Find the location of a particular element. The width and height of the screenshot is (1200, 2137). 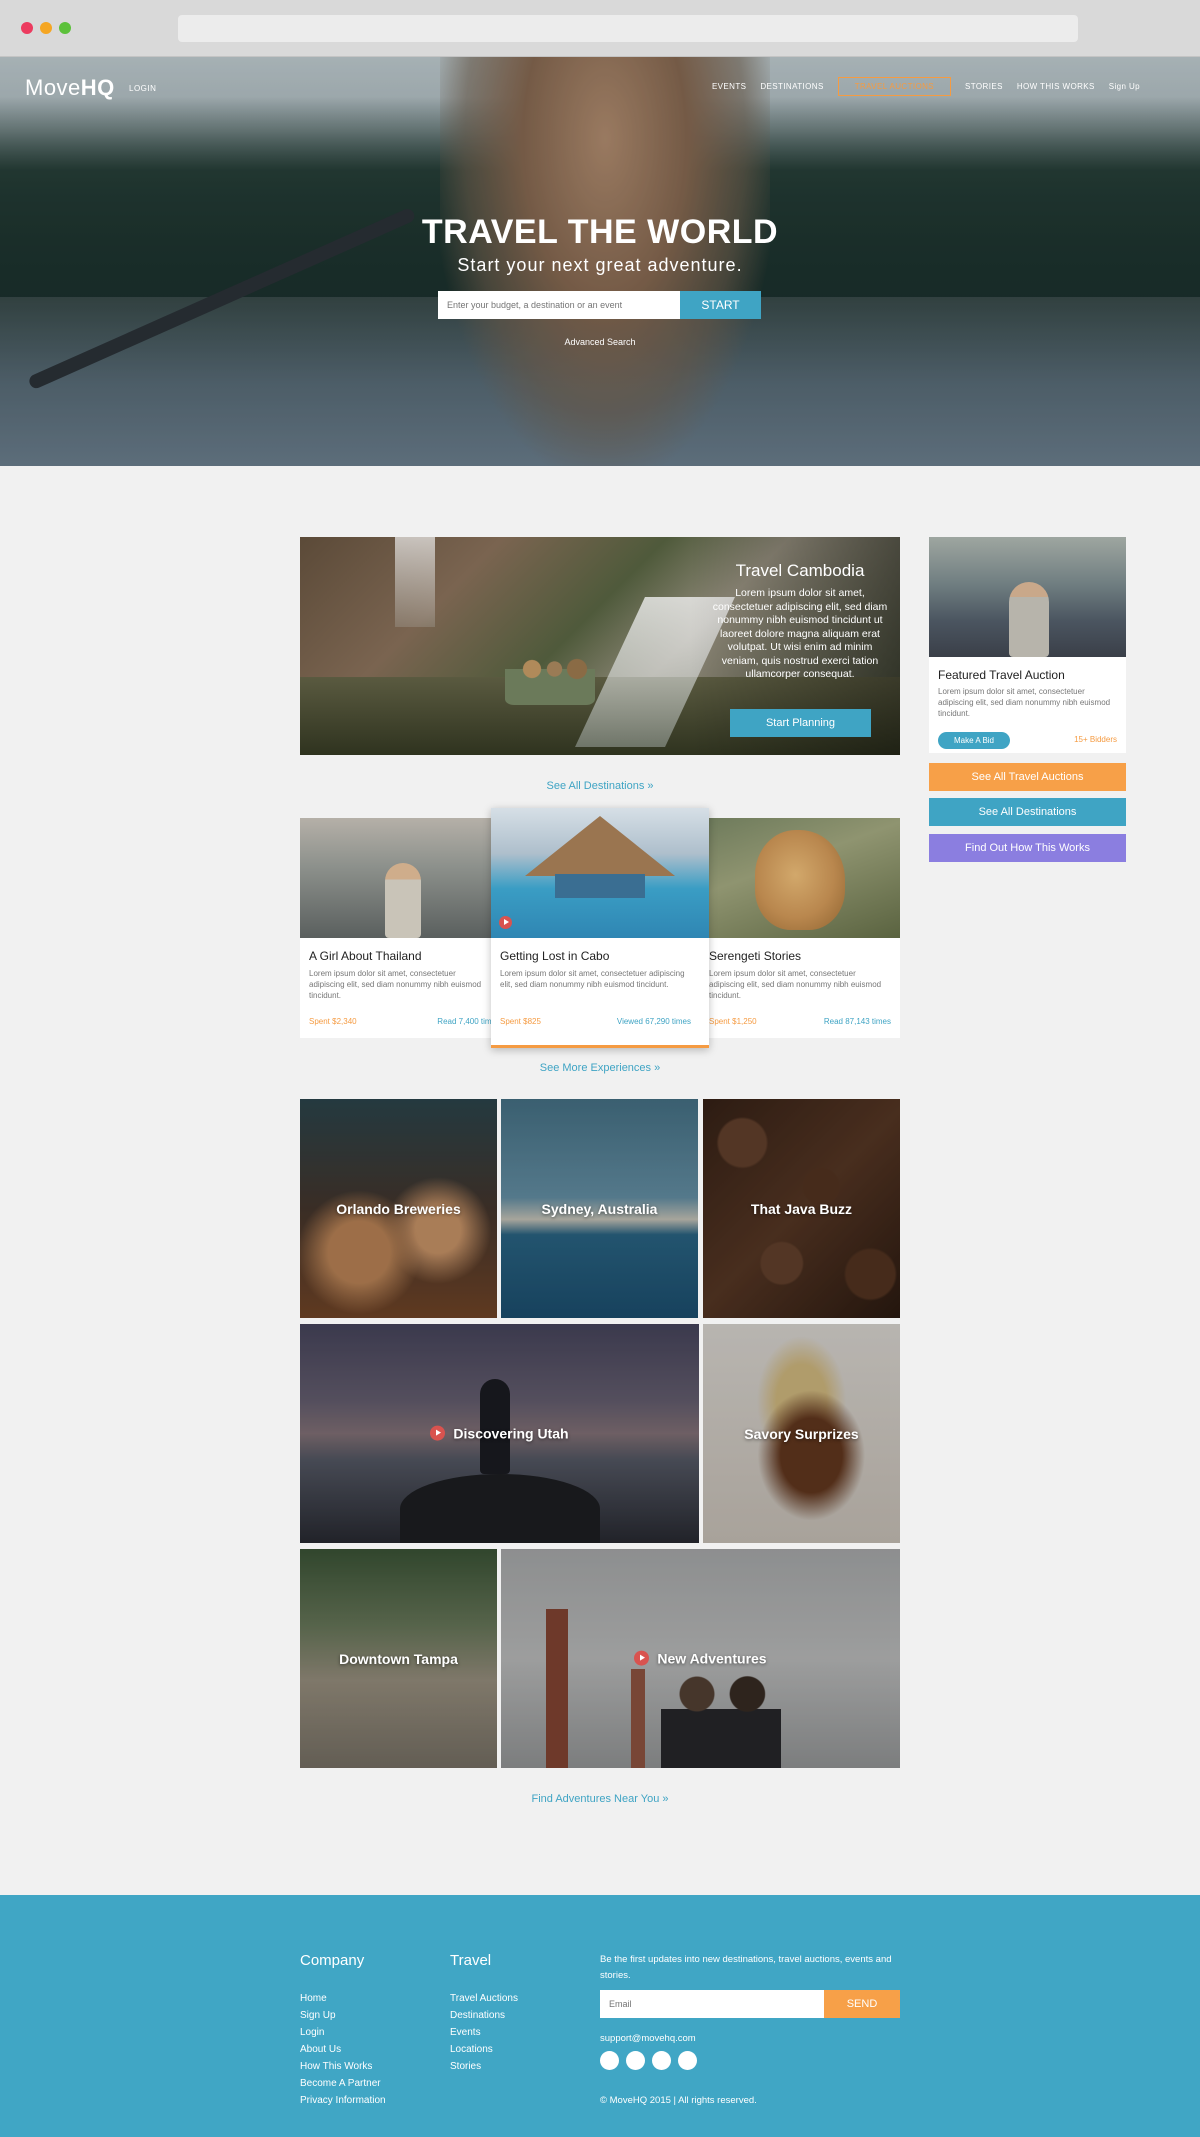

story-title: Getting Lost in Cabo is located at coordinates (555, 956).